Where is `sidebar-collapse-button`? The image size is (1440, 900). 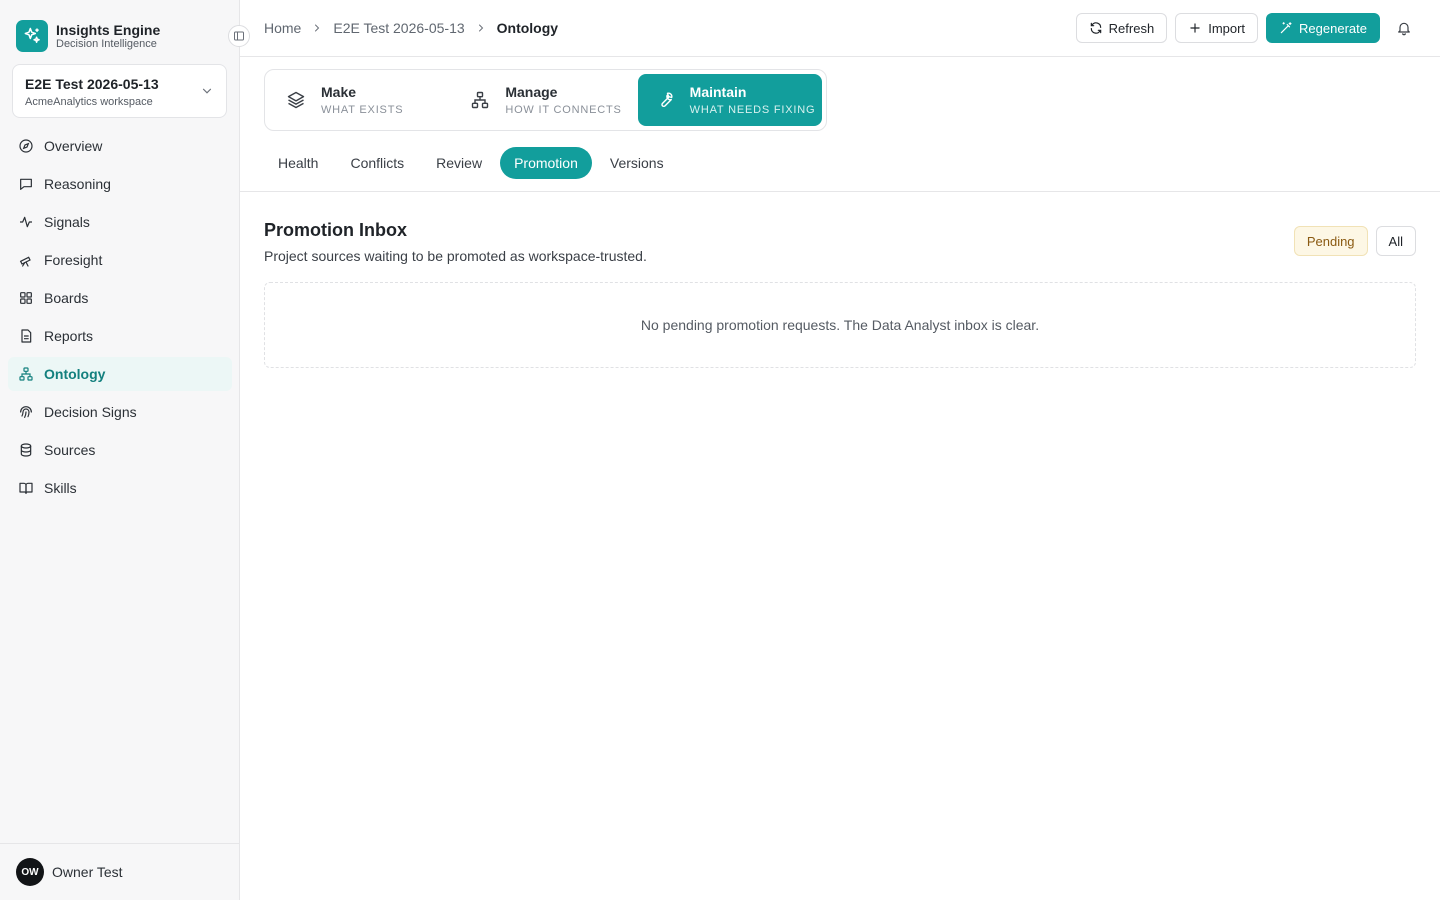 sidebar-collapse-button is located at coordinates (239, 36).